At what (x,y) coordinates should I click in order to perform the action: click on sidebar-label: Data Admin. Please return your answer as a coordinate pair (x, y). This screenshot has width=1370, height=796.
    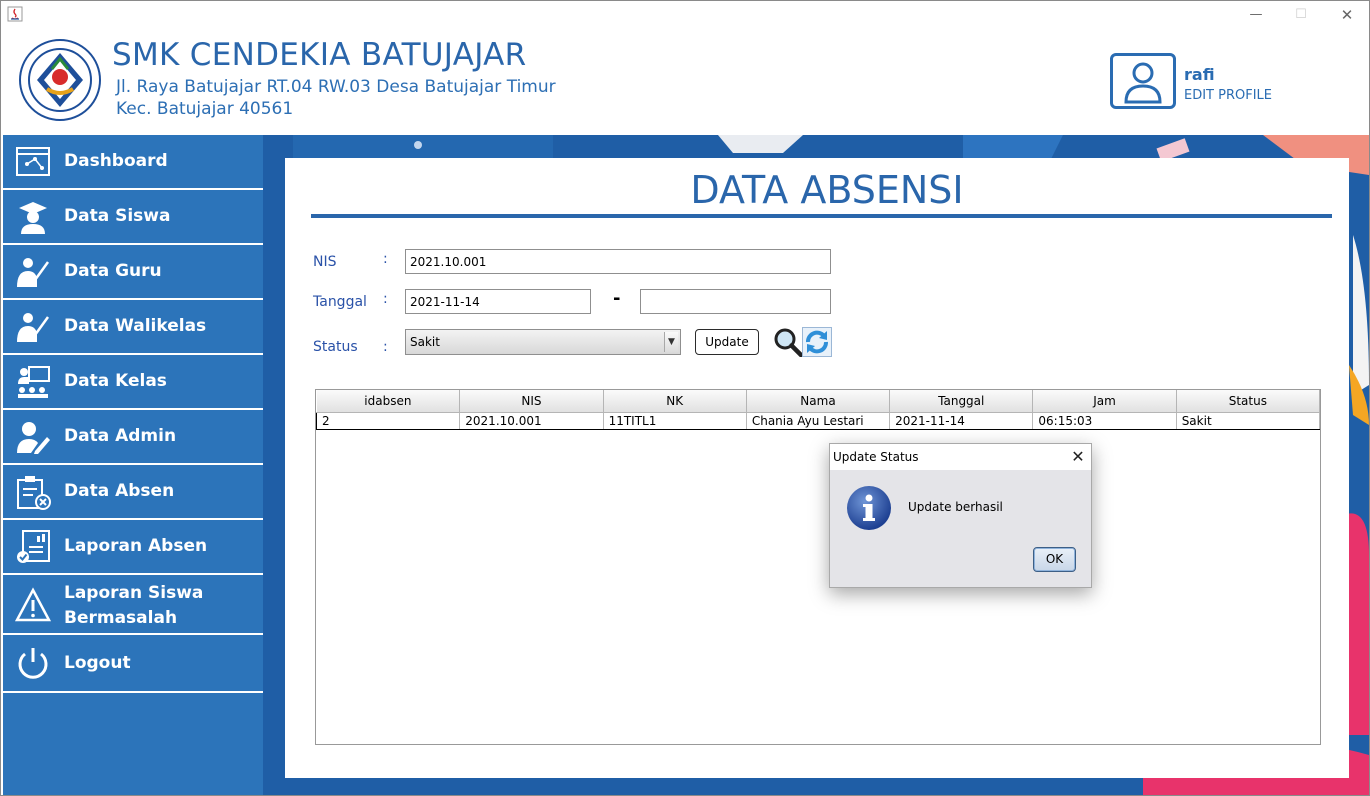
    Looking at the image, I should click on (120, 436).